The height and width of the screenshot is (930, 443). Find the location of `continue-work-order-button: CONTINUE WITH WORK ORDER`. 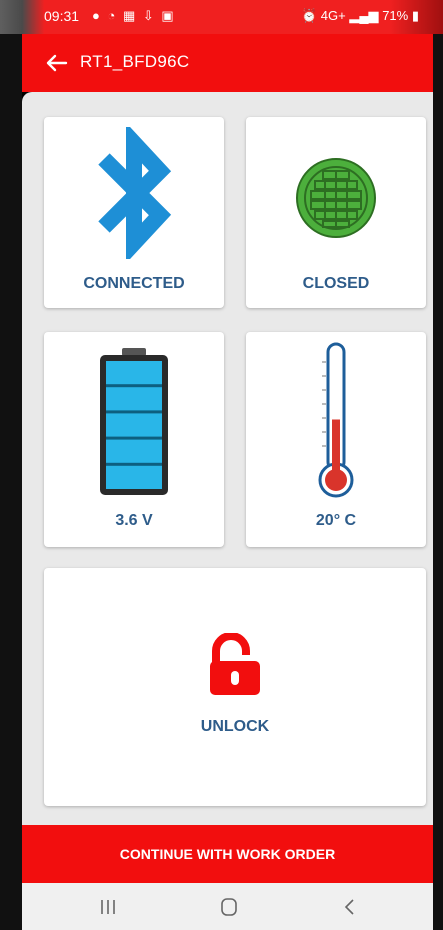

continue-work-order-button: CONTINUE WITH WORK ORDER is located at coordinates (227, 854).